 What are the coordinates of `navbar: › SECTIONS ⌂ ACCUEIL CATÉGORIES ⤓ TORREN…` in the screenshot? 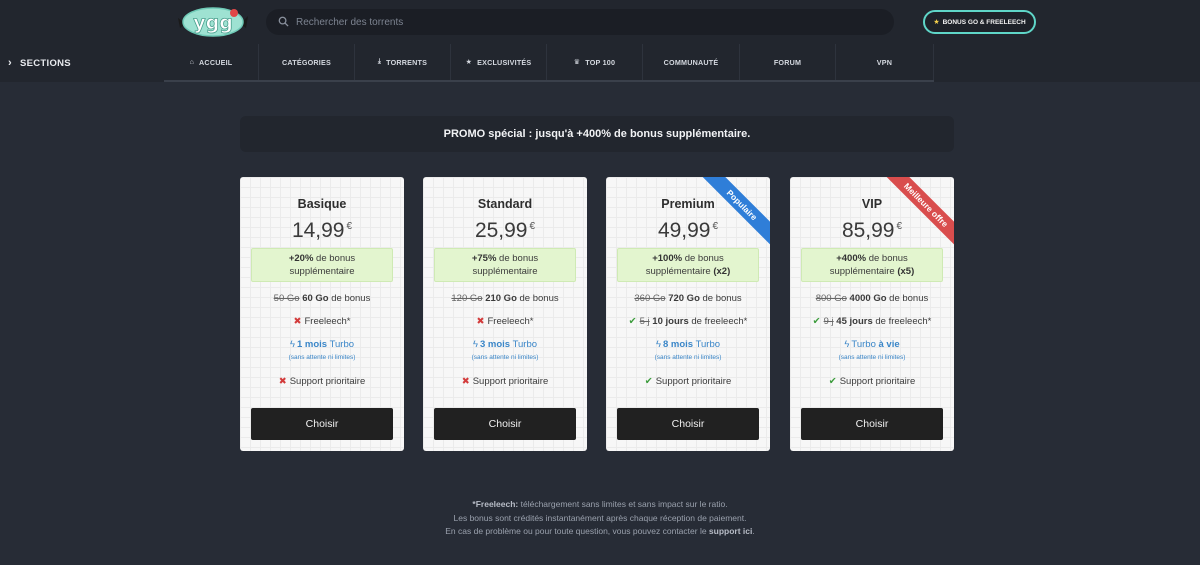 It's located at (600, 63).